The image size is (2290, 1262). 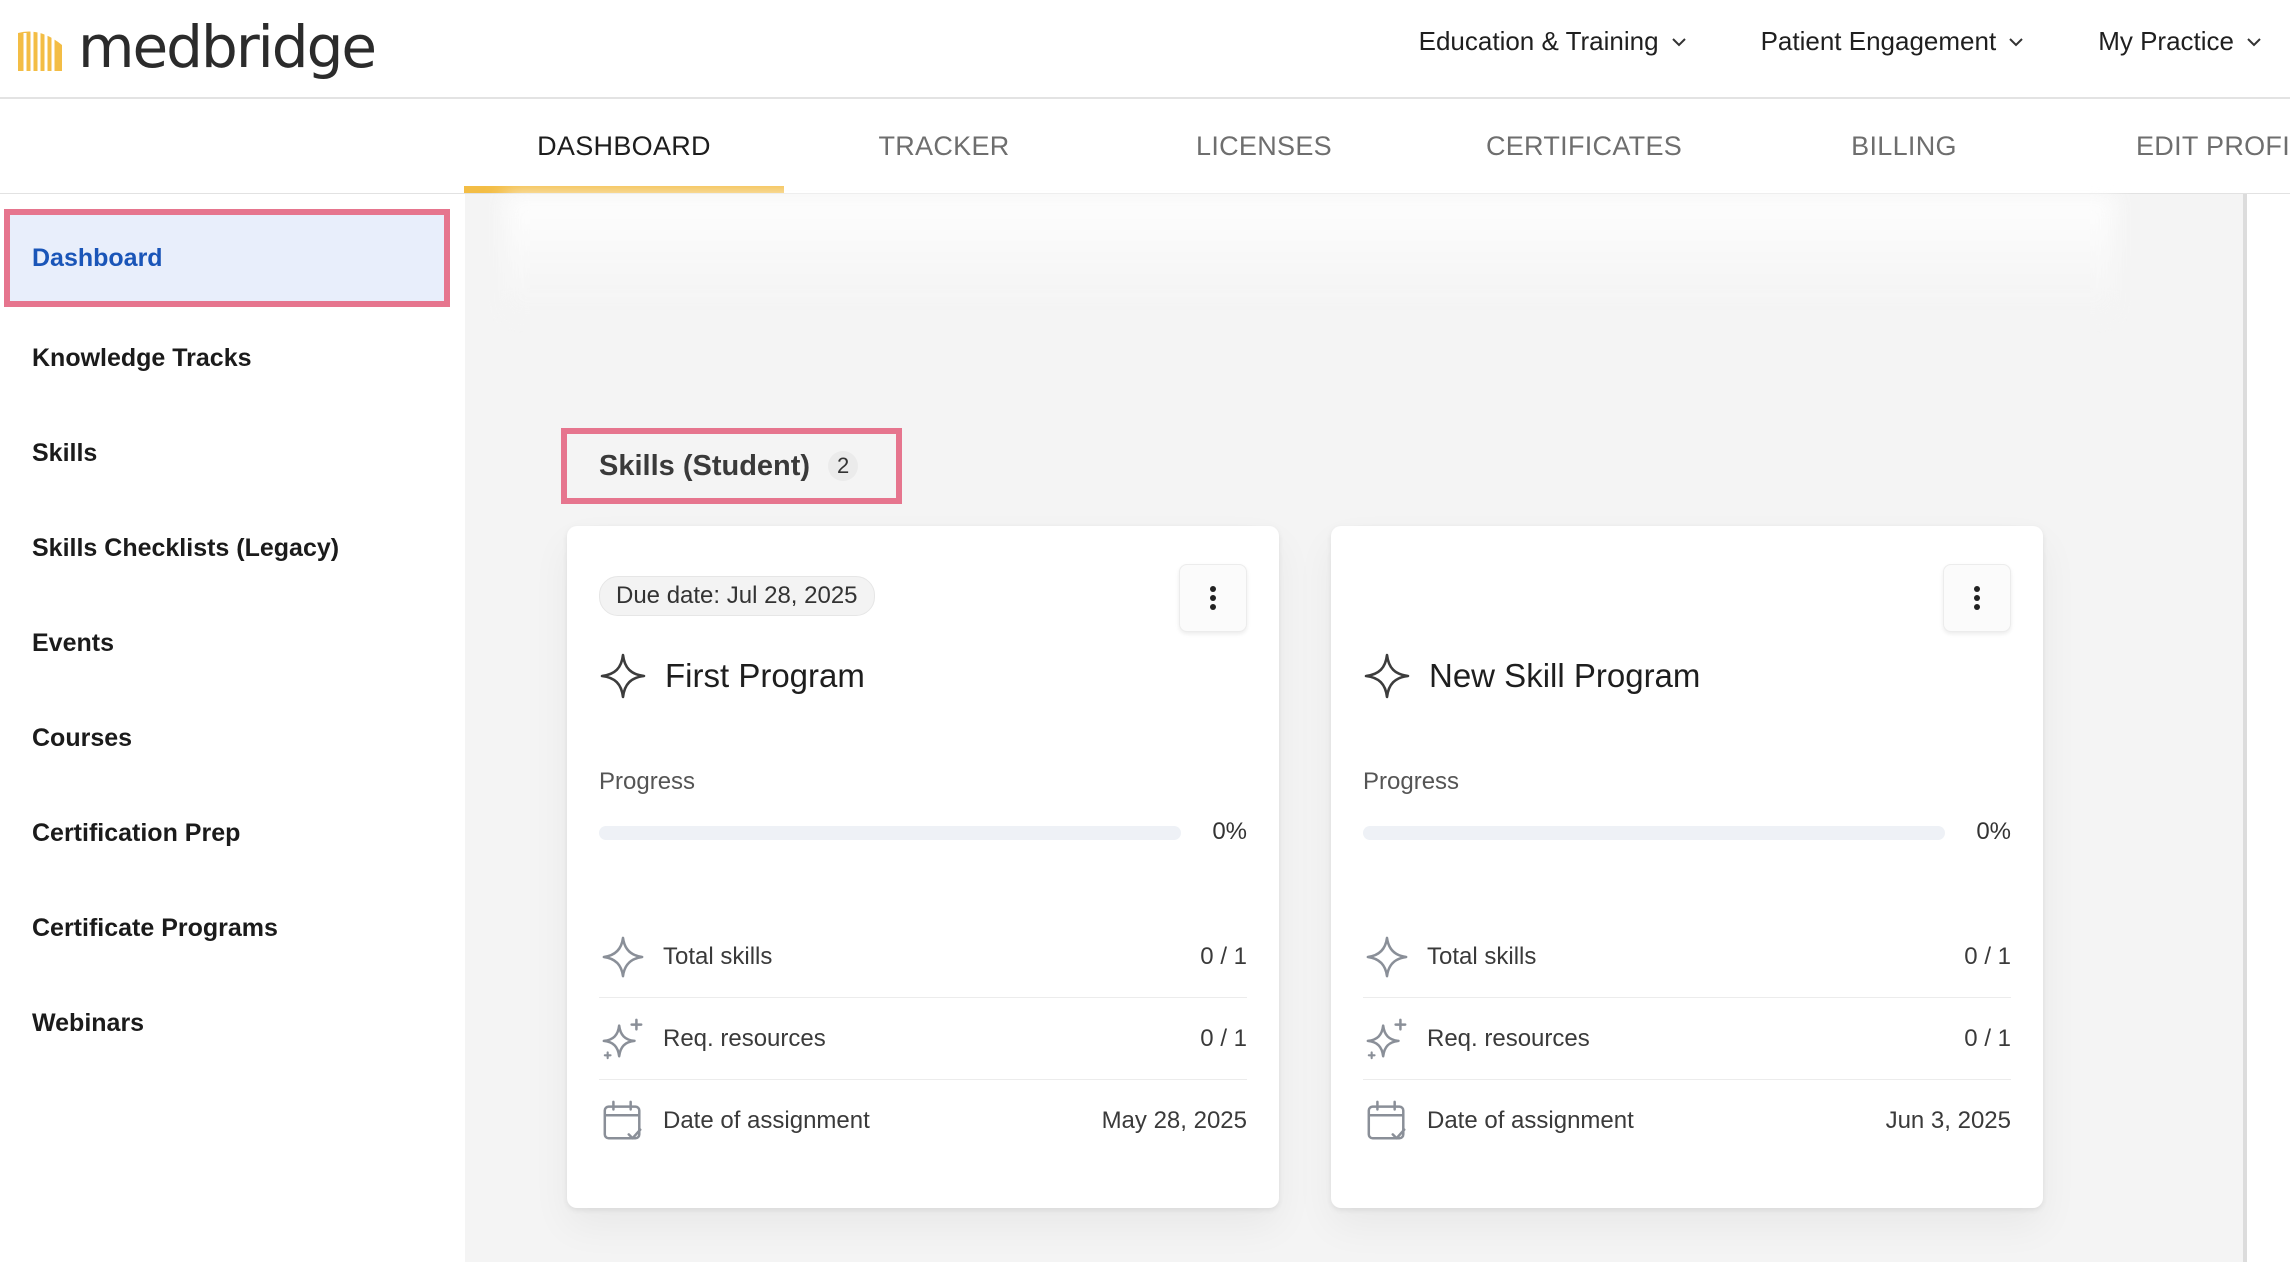 What do you see at coordinates (227, 738) in the screenshot?
I see `sidebar-item-courses: Courses` at bounding box center [227, 738].